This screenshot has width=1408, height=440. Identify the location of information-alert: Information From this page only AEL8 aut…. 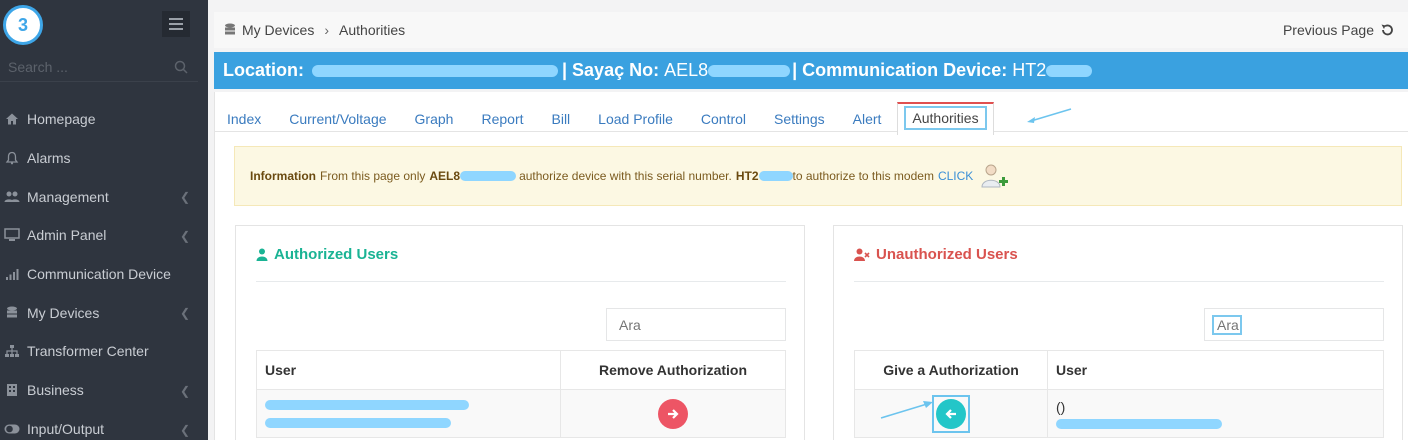
(818, 176).